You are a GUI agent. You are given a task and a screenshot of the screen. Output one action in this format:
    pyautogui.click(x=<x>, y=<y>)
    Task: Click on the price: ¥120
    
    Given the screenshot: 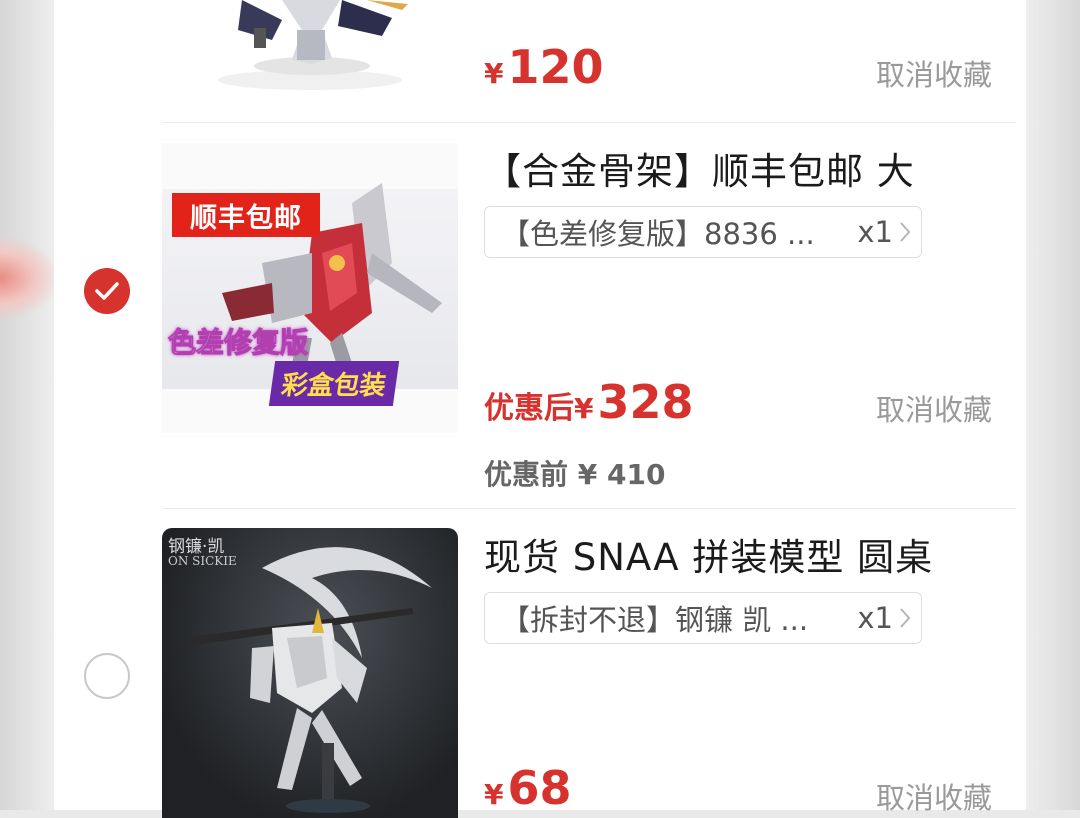 What is the action you would take?
    pyautogui.click(x=544, y=67)
    